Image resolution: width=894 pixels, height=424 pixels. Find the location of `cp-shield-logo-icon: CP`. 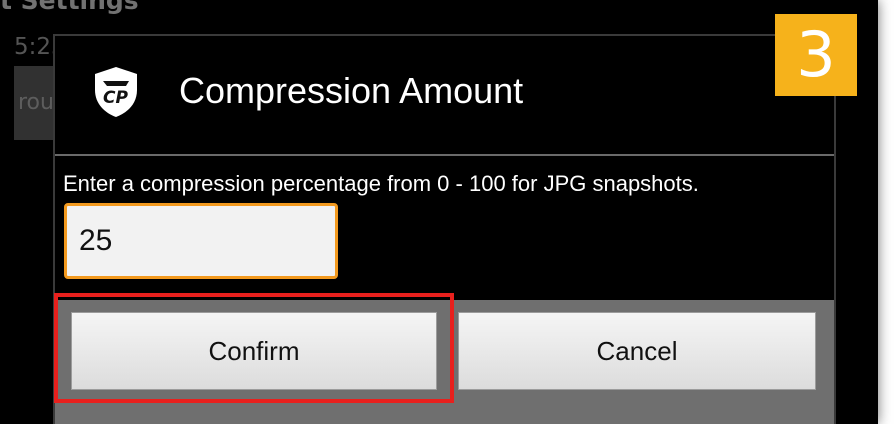

cp-shield-logo-icon: CP is located at coordinates (116, 92).